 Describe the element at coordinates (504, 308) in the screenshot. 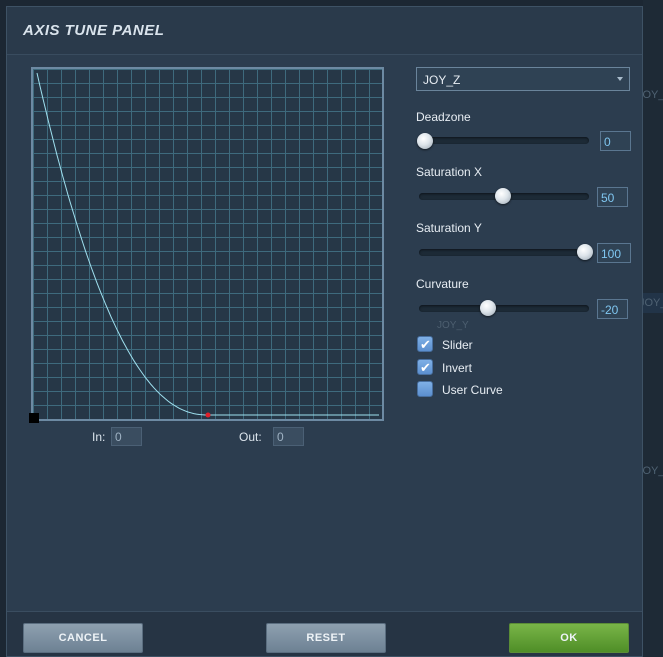

I see `curvature-slider-track` at that location.